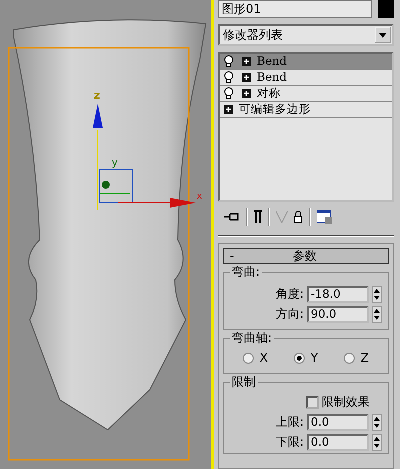 The width and height of the screenshot is (400, 469). Describe the element at coordinates (290, 314) in the screenshot. I see `field-label: 方向:` at that location.